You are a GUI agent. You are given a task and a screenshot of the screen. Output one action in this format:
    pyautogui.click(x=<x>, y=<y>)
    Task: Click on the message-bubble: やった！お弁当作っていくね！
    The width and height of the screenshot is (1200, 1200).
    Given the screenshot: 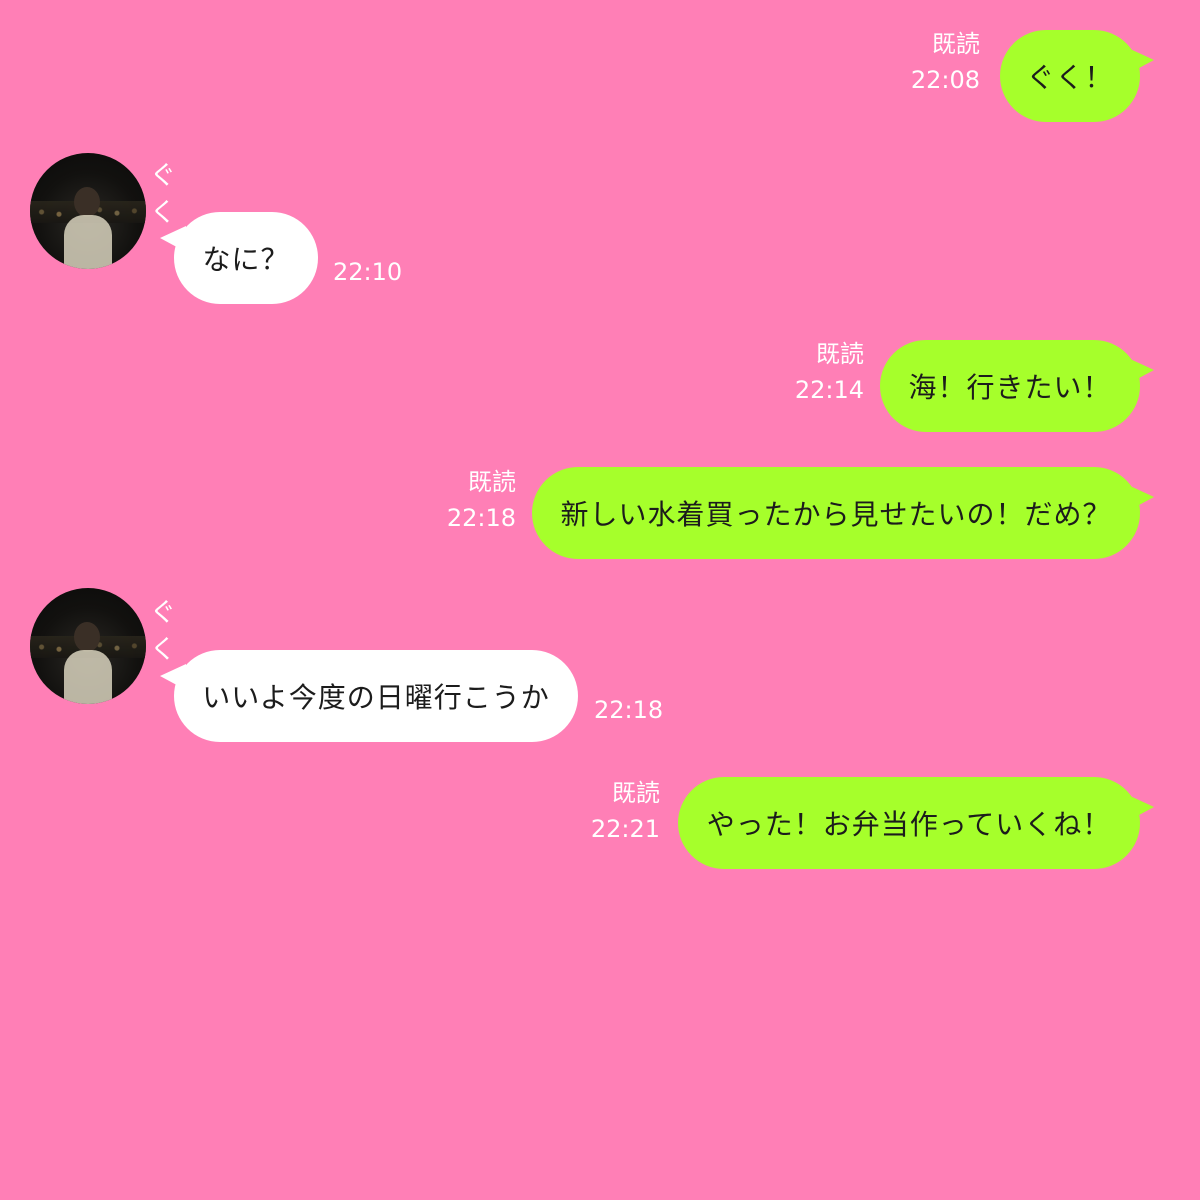 What is the action you would take?
    pyautogui.click(x=909, y=823)
    